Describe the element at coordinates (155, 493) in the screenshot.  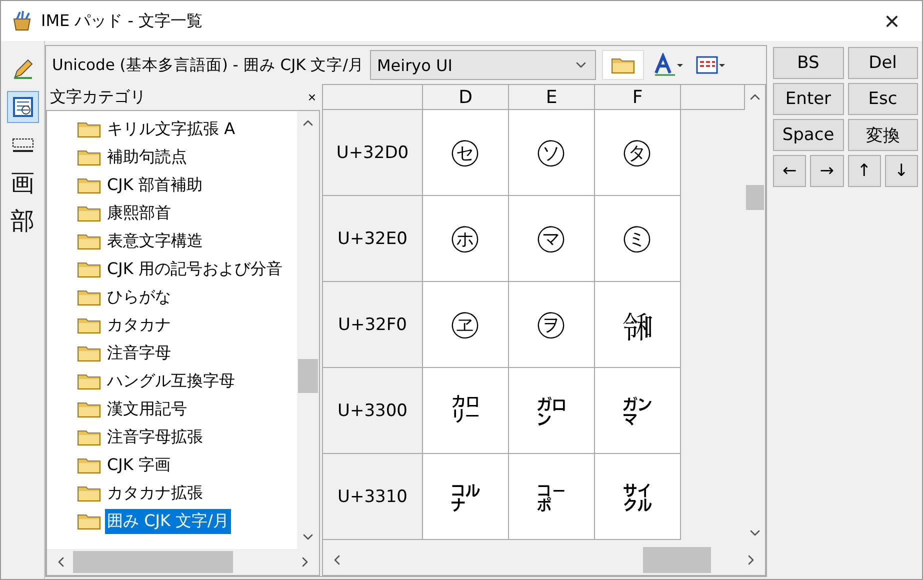
I see `tree-item: カタカナ拡張` at that location.